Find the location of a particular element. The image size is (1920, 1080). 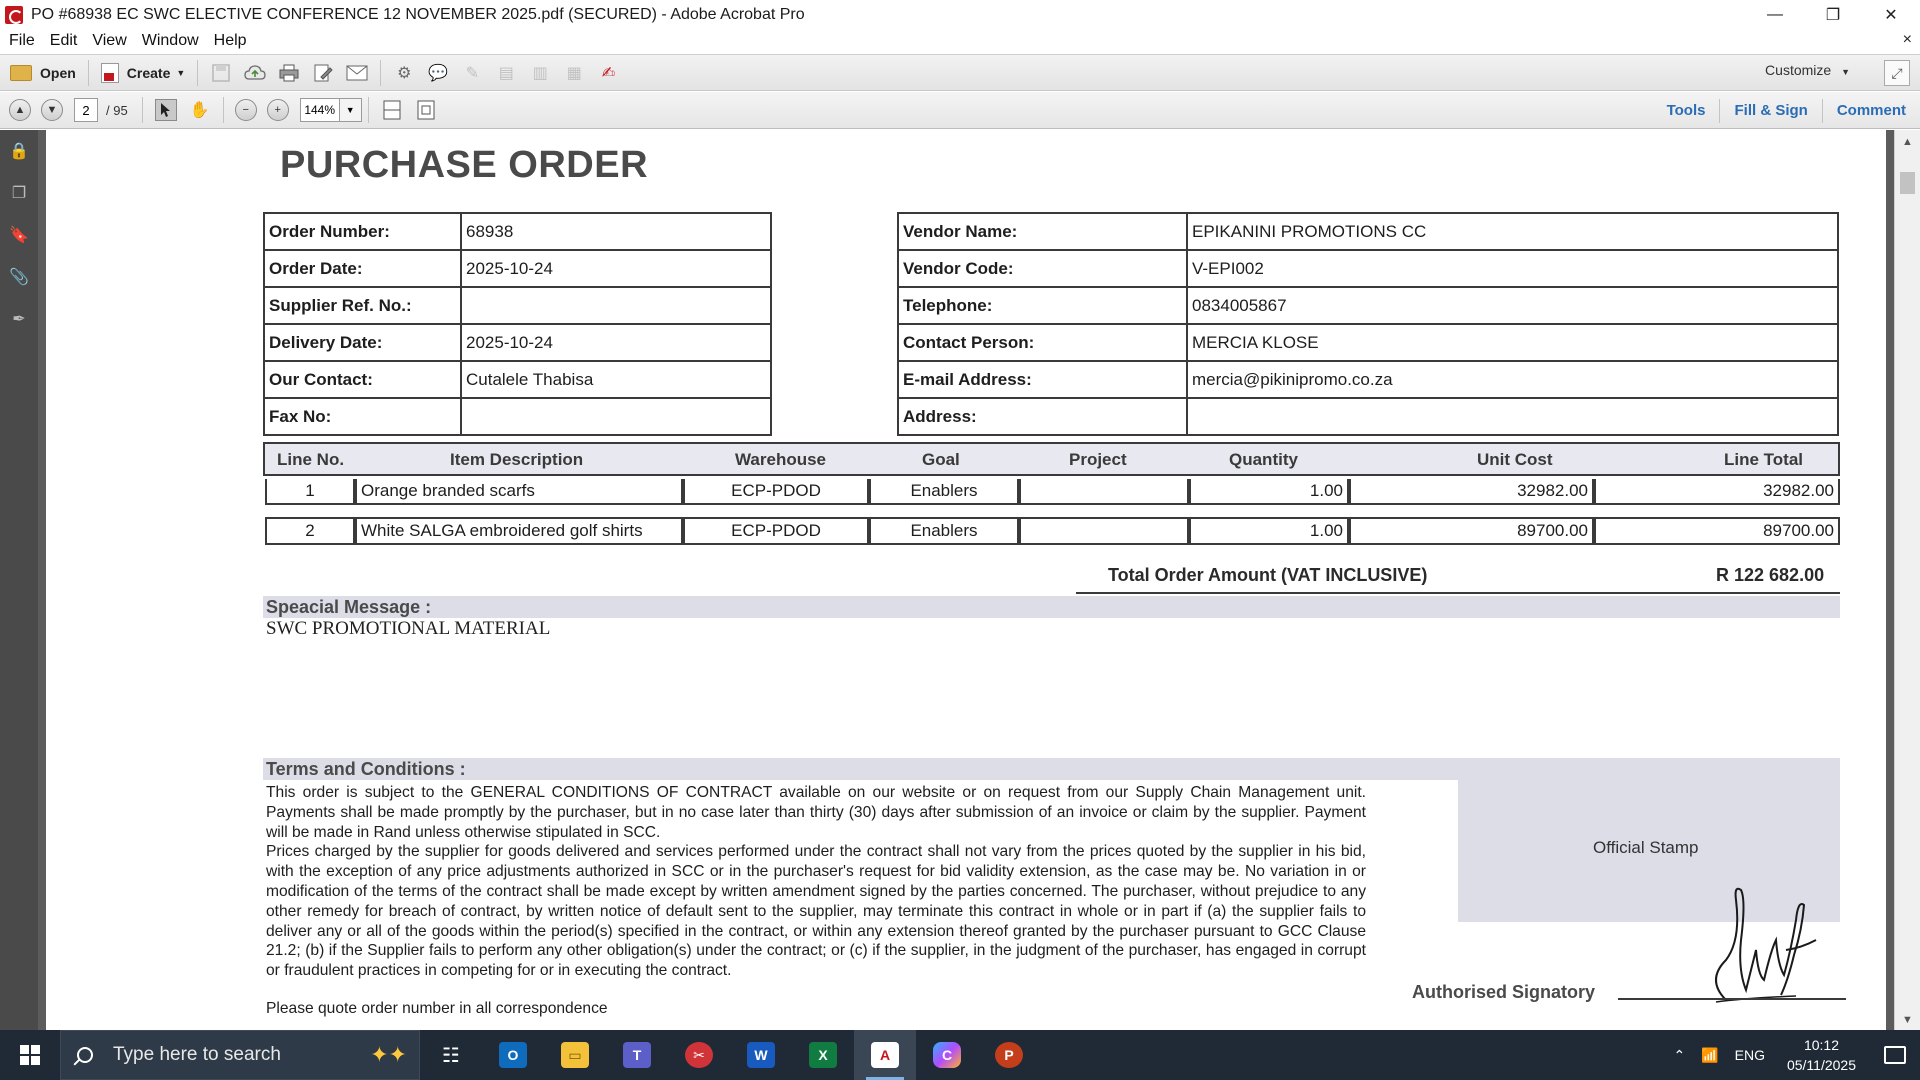

search-icon is located at coordinates (85, 1055).